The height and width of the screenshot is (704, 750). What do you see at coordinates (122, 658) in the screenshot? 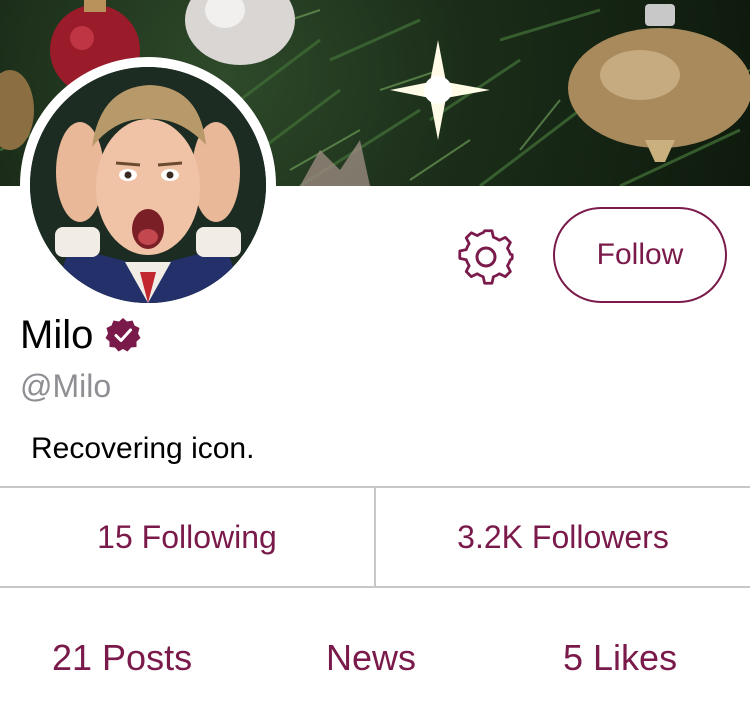
I see `tab-posts: 21 Posts` at bounding box center [122, 658].